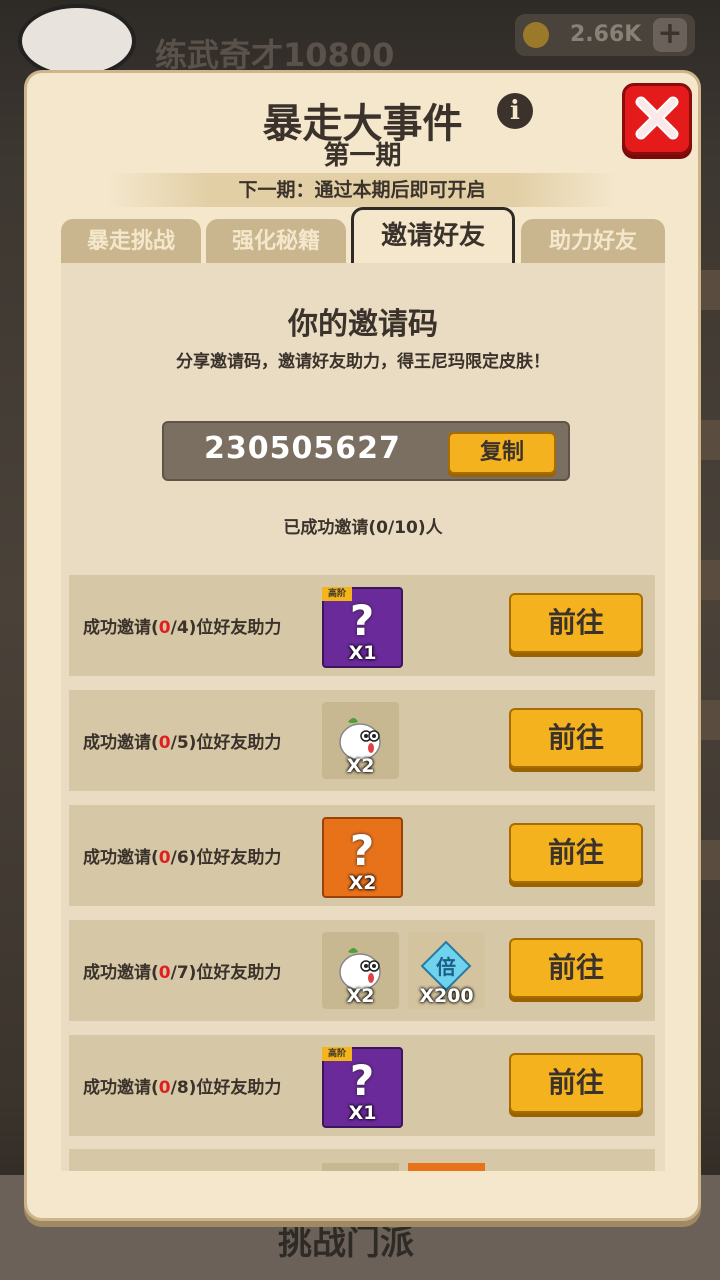  I want to click on copy-button: 复制, so click(502, 453).